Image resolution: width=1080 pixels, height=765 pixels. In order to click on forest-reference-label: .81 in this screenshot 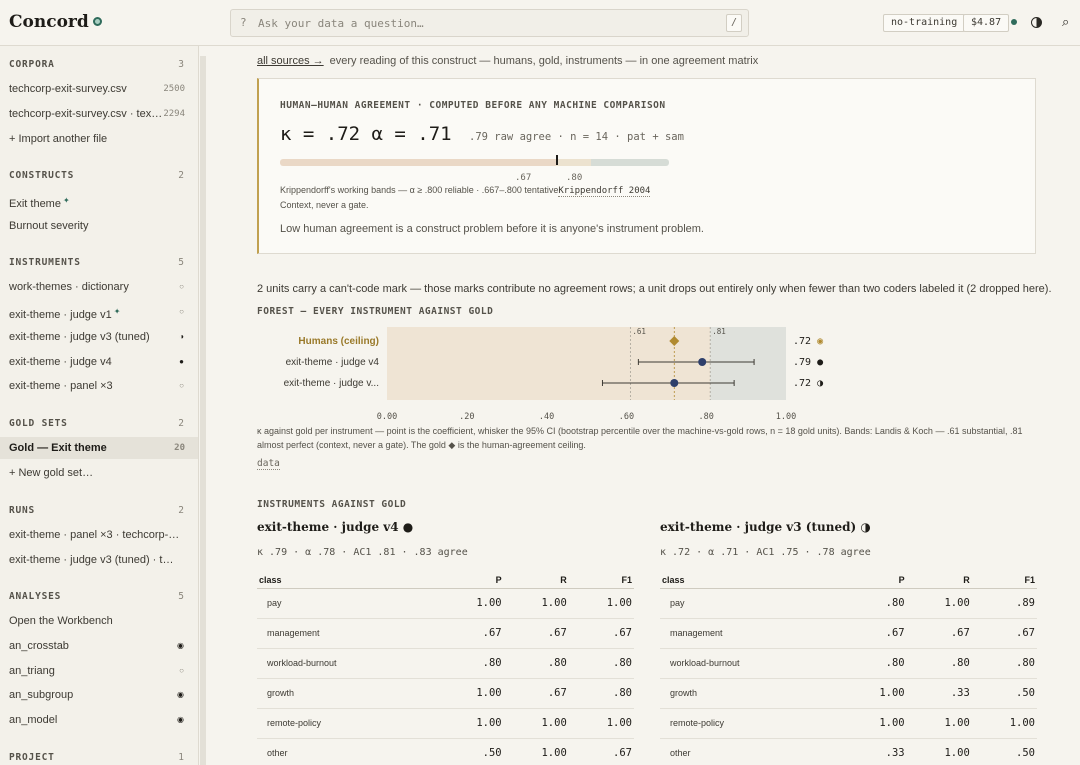, I will do `click(719, 331)`.